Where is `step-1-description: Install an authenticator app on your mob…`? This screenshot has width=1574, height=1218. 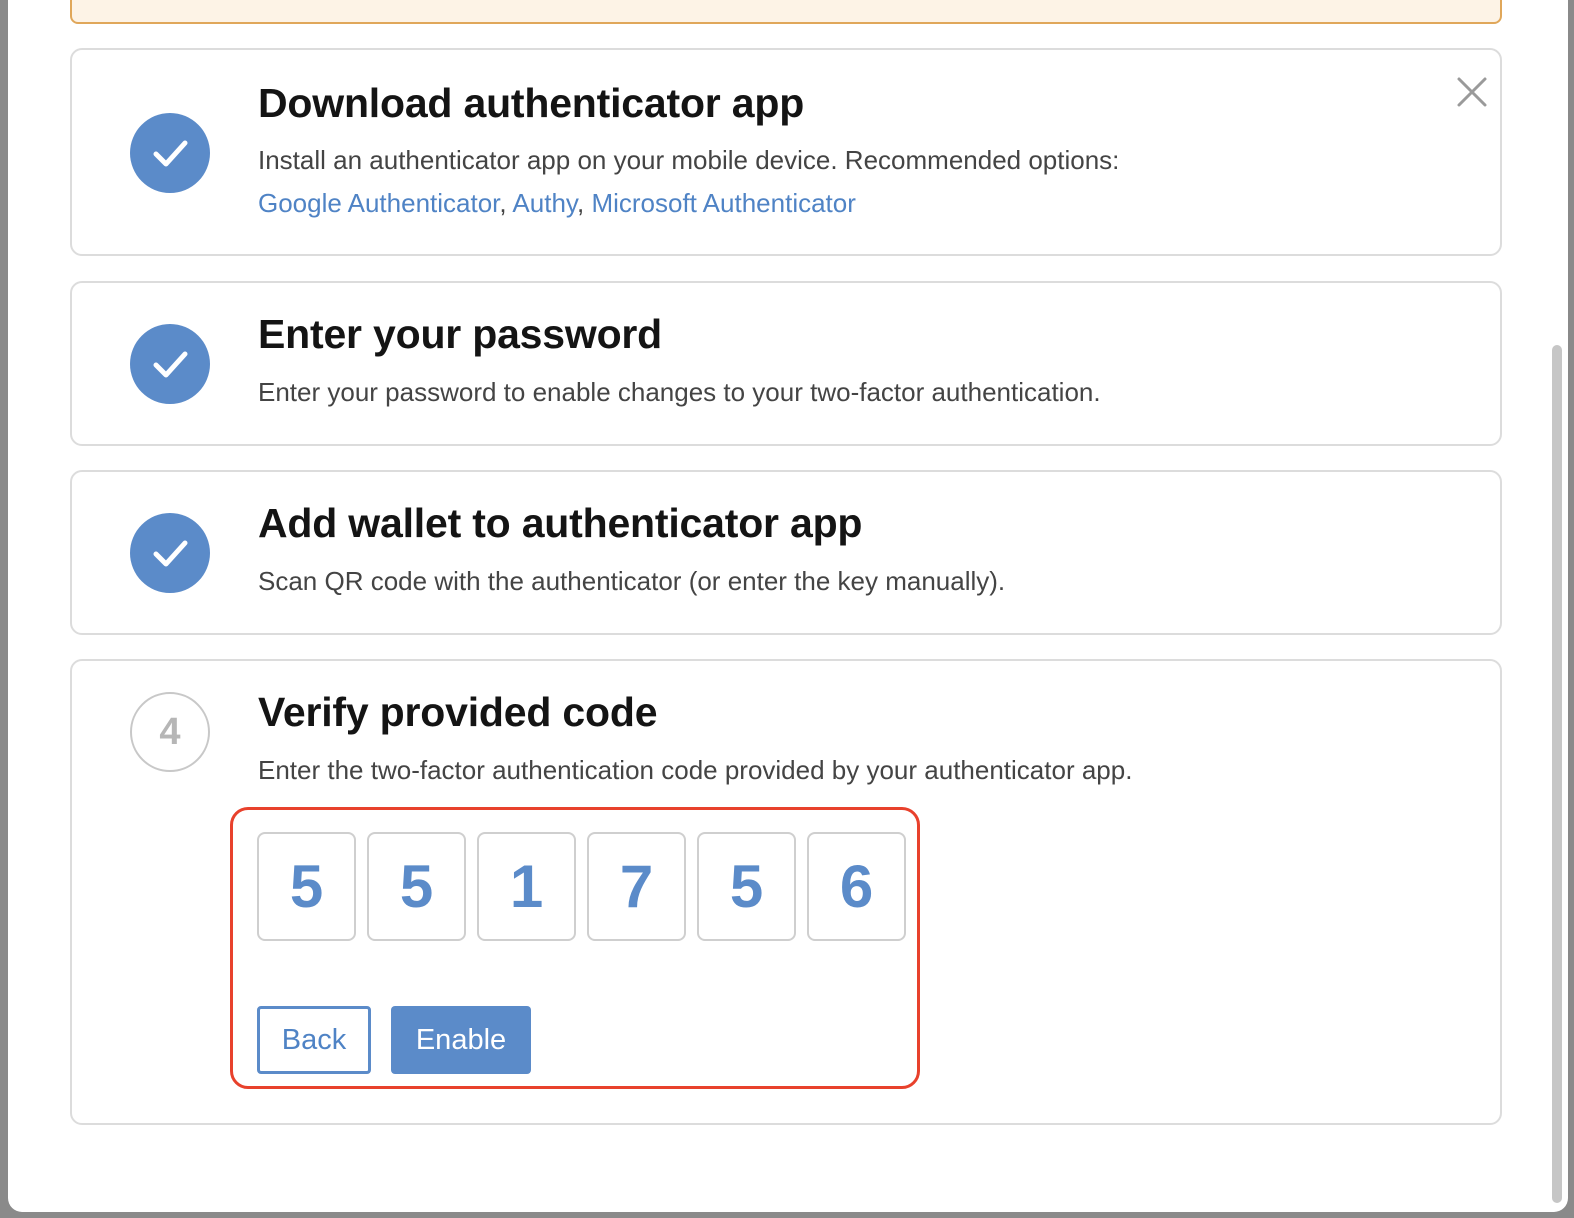
step-1-description: Install an authenticator app on your mob… is located at coordinates (689, 160).